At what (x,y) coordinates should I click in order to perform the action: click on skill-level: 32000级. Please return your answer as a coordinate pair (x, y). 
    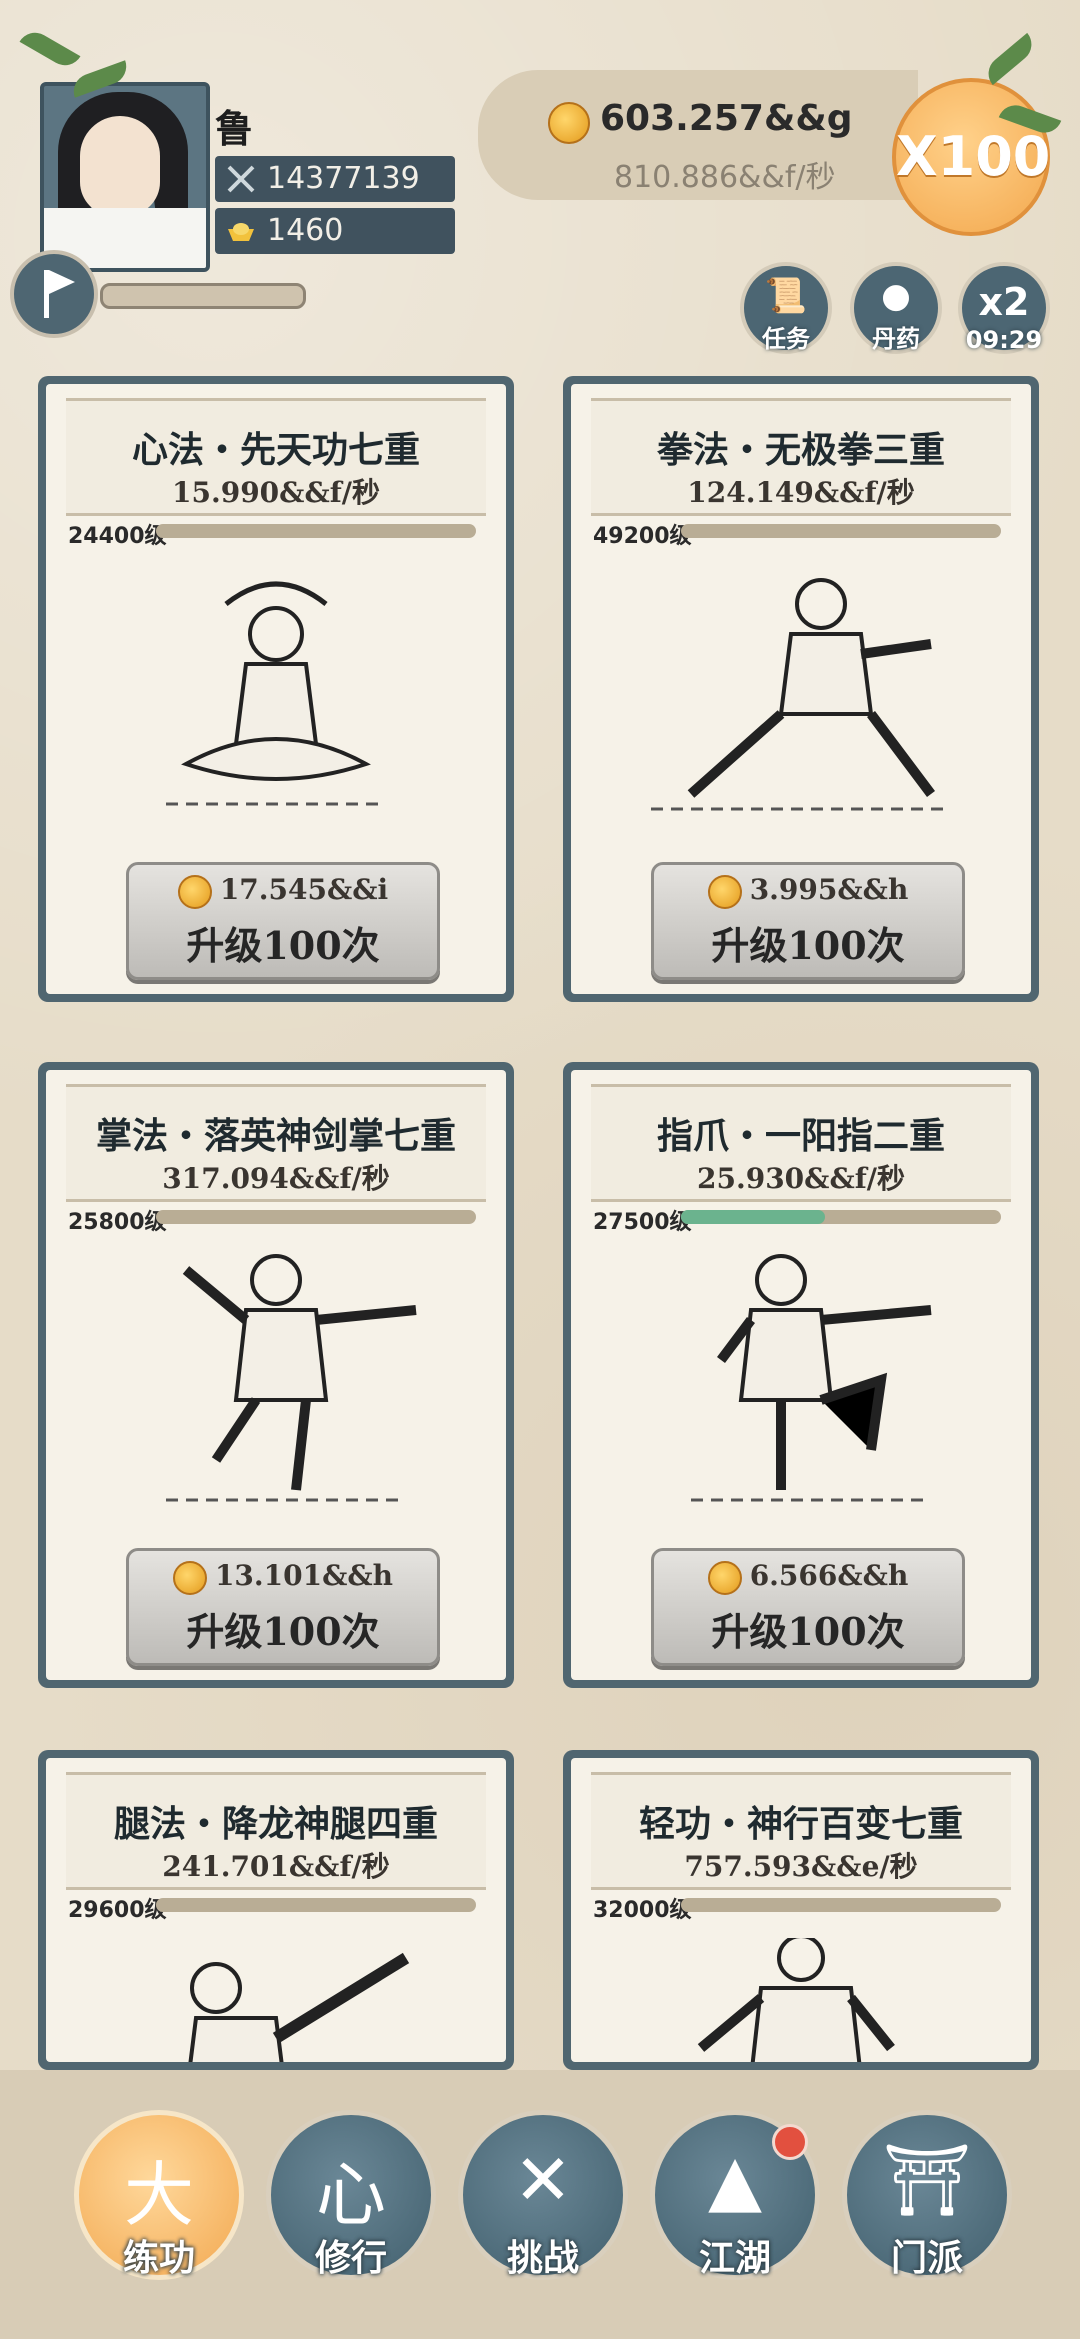
    Looking at the image, I should click on (642, 1910).